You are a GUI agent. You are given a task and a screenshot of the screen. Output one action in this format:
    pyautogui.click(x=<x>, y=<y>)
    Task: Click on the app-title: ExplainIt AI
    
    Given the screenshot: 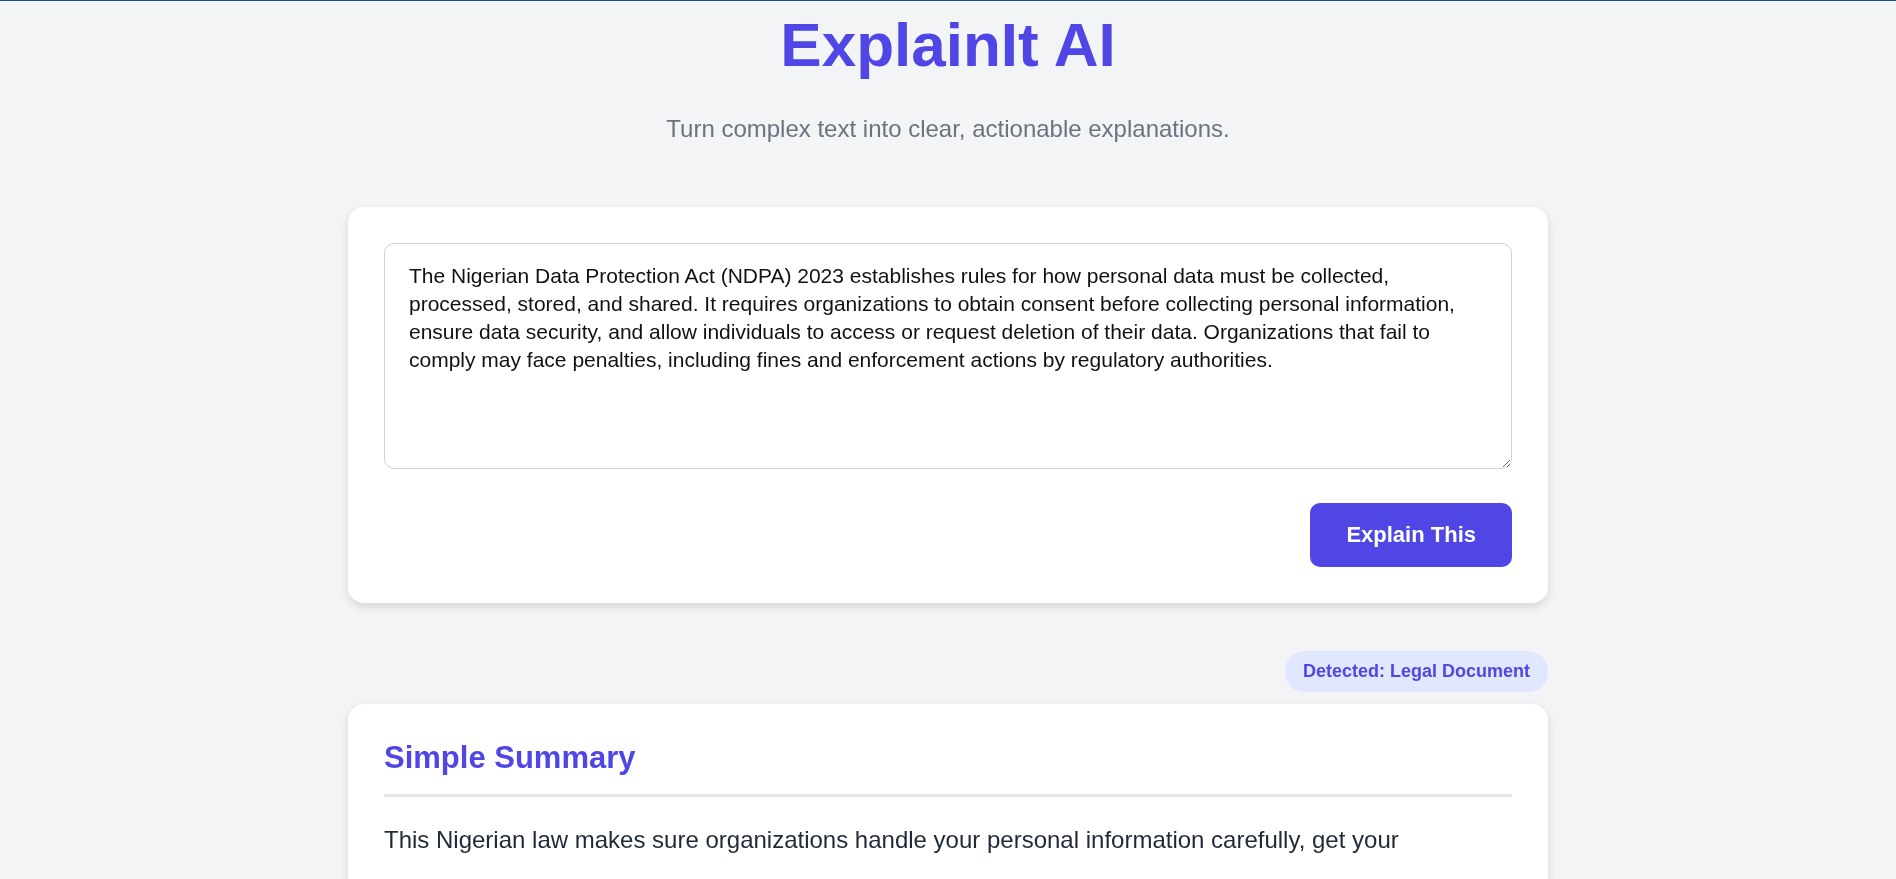 What is the action you would take?
    pyautogui.click(x=948, y=45)
    